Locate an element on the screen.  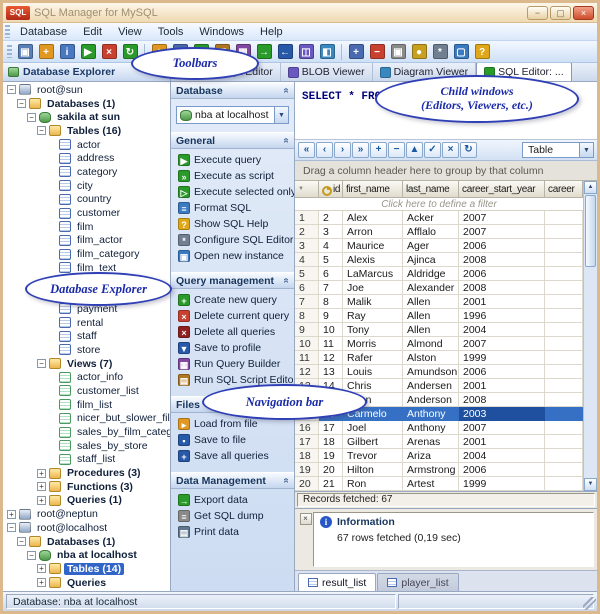
nav-item-execute-query: ▶ Execute query is located at coordinates (232, 160).